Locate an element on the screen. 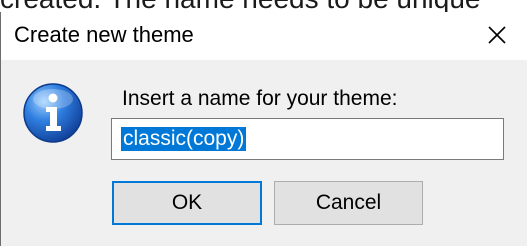 The height and width of the screenshot is (246, 527). close-button is located at coordinates (497, 35).